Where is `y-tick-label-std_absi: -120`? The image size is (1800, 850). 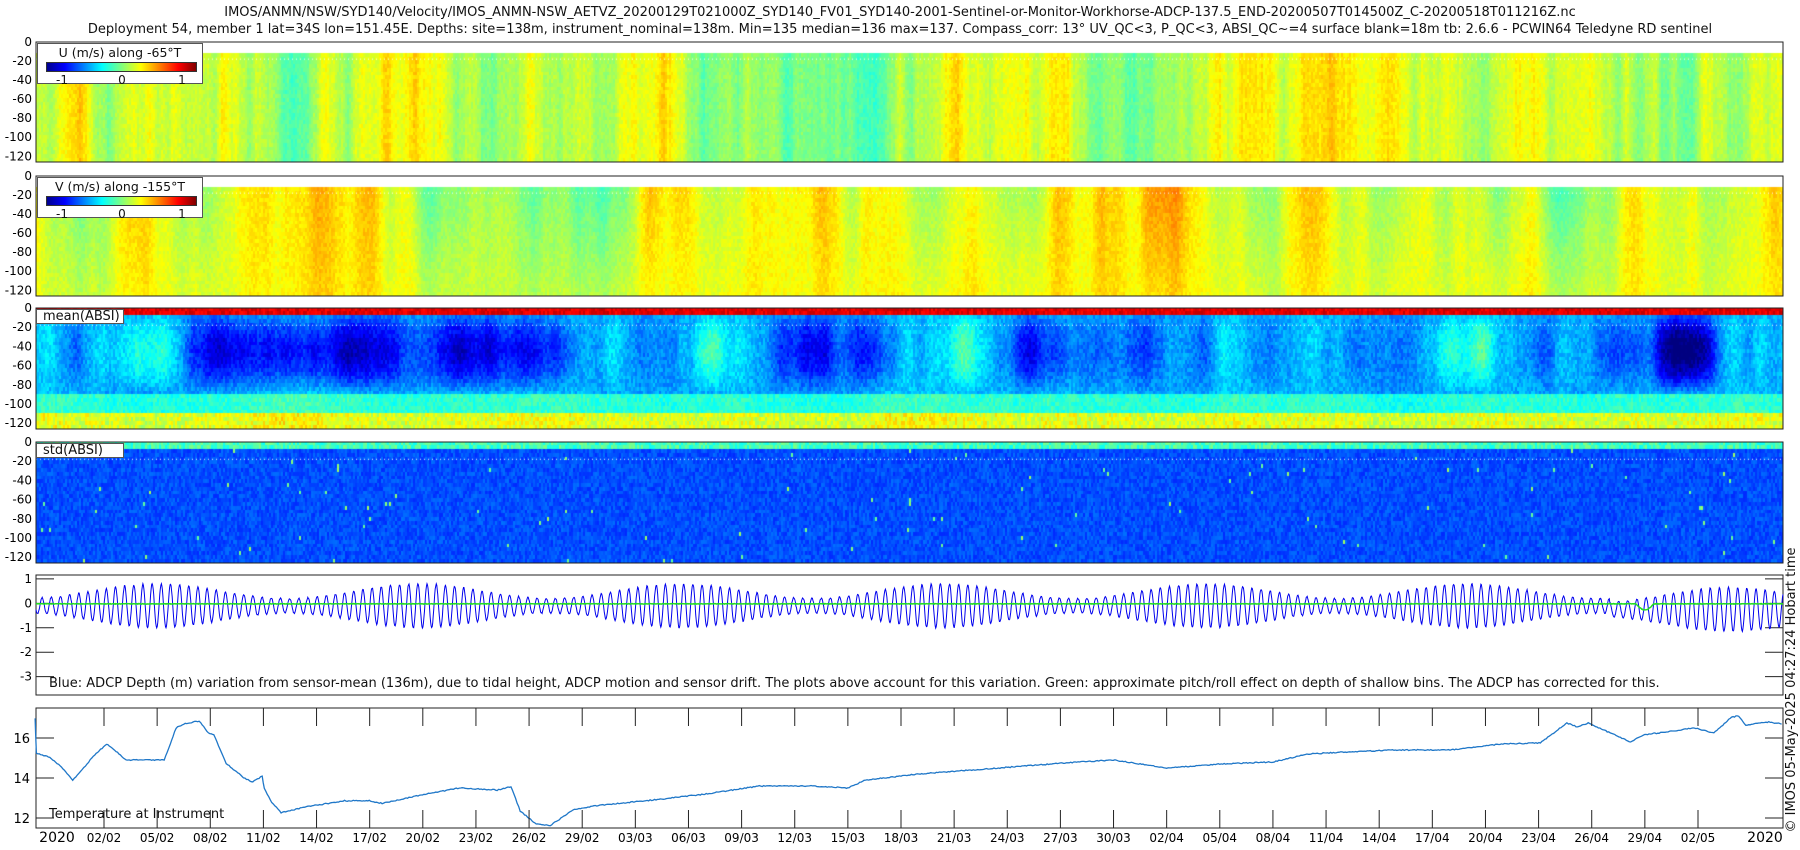
y-tick-label-std_absi: -120 is located at coordinates (18, 557).